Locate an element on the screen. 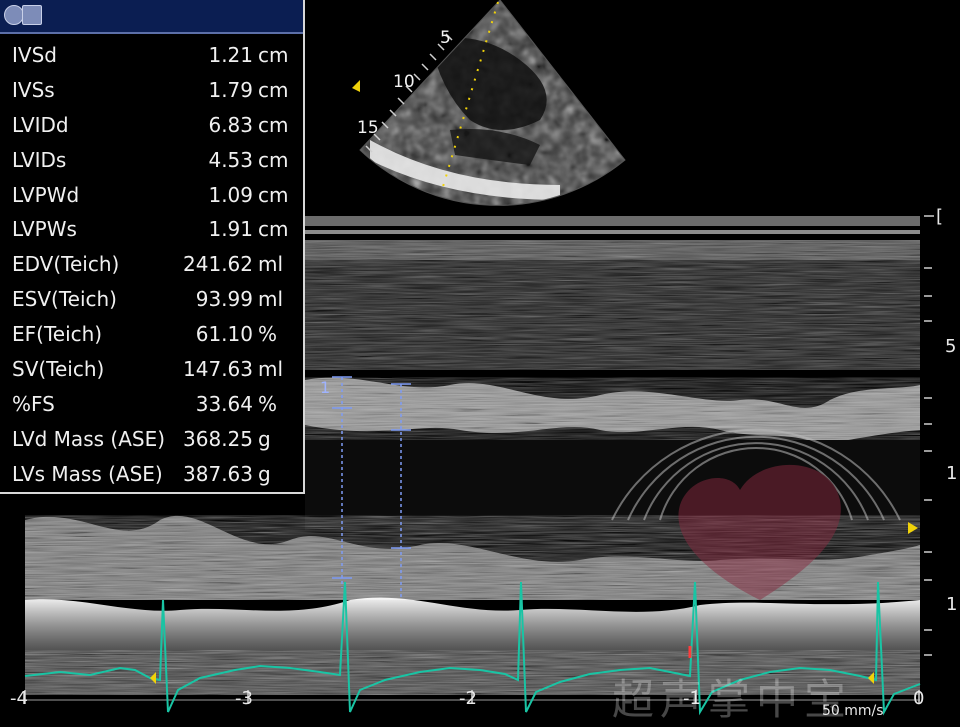 The width and height of the screenshot is (960, 727). measurement-row: LVPWs 1.91 cm is located at coordinates (151, 229).